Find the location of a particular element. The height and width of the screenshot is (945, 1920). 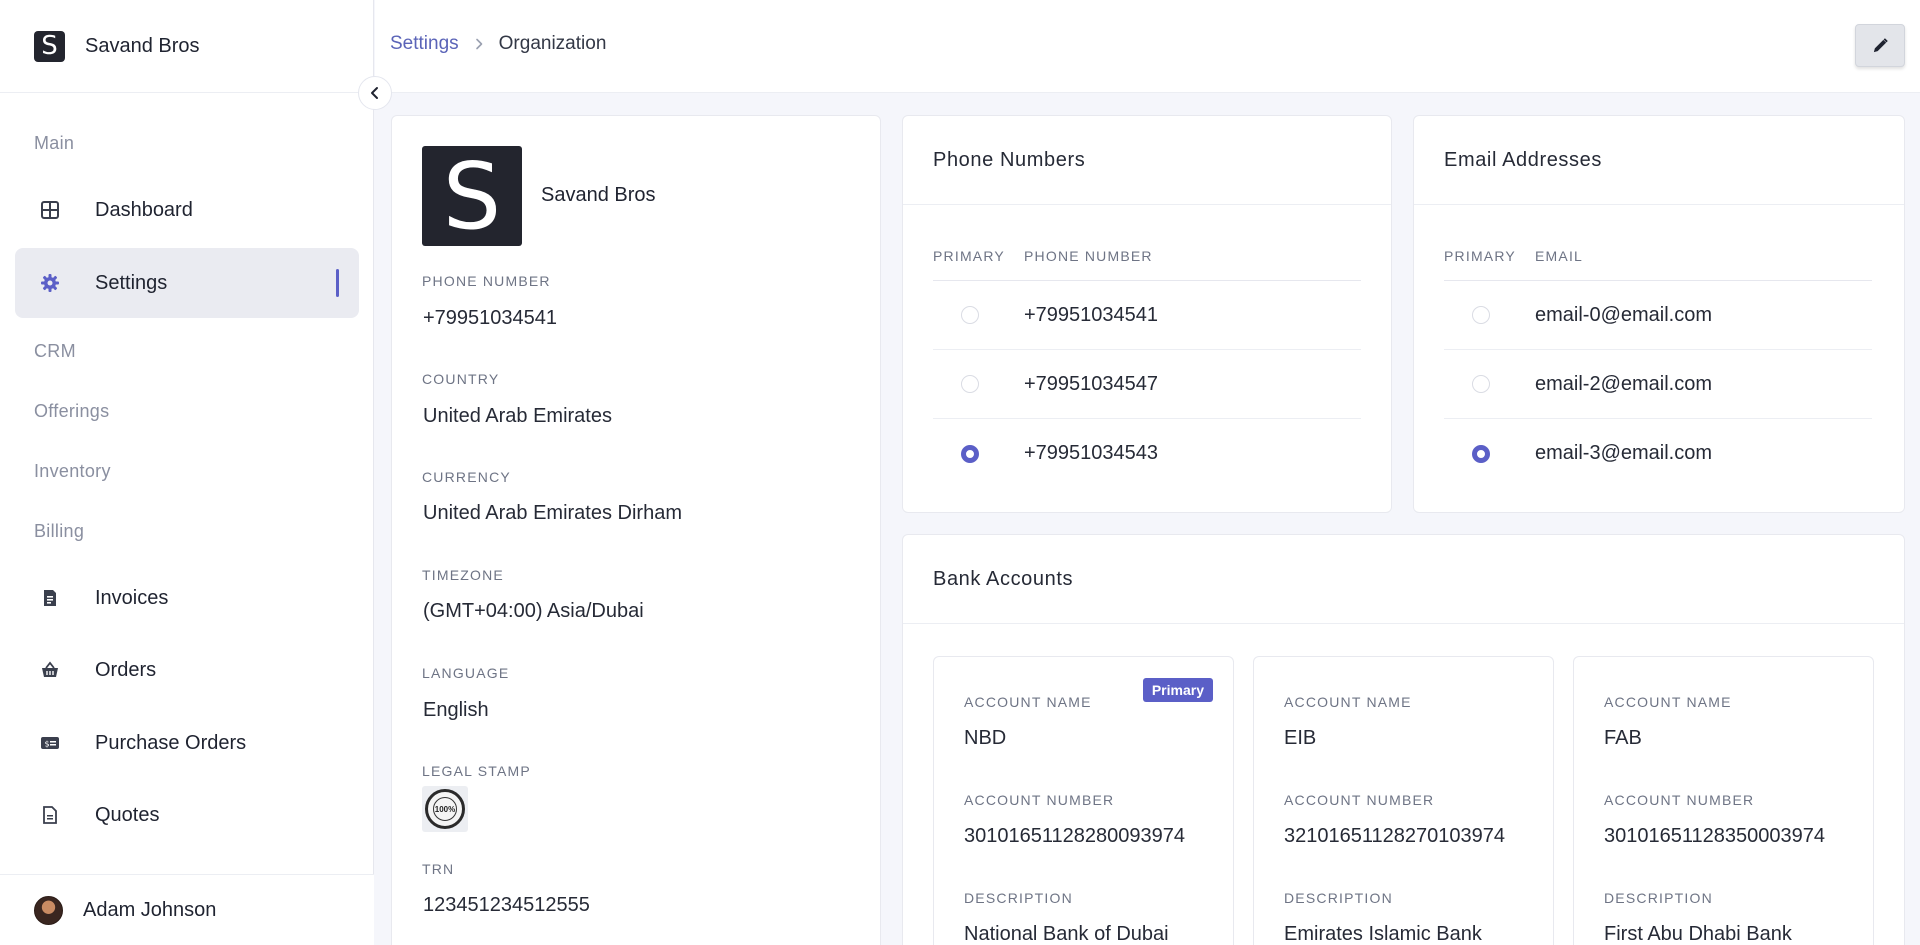

active-indicator is located at coordinates (337, 283).